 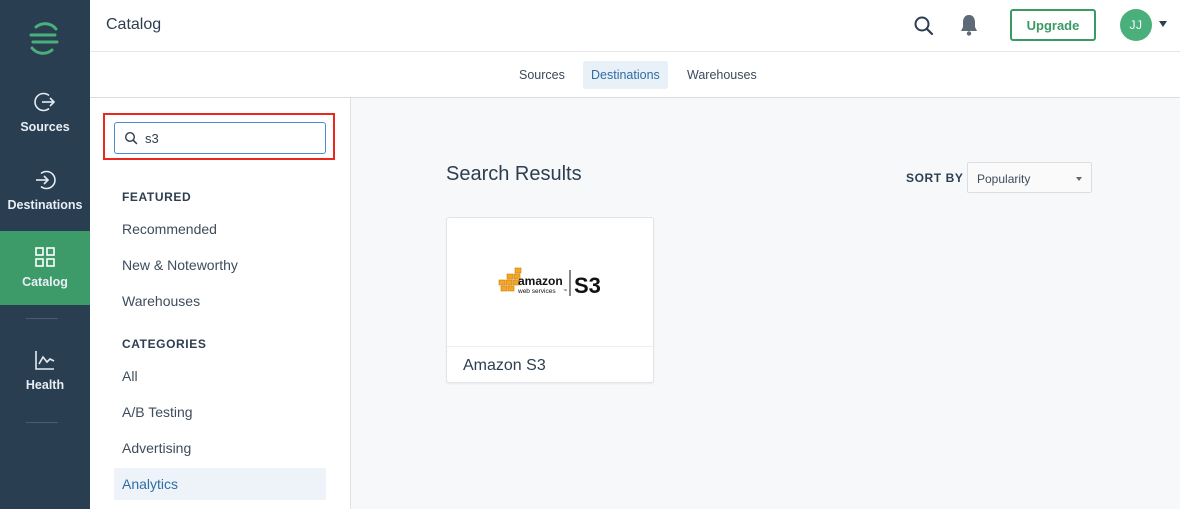 I want to click on amazon-s3-logo-icon: amazon web services ™ S3, so click(x=549, y=282).